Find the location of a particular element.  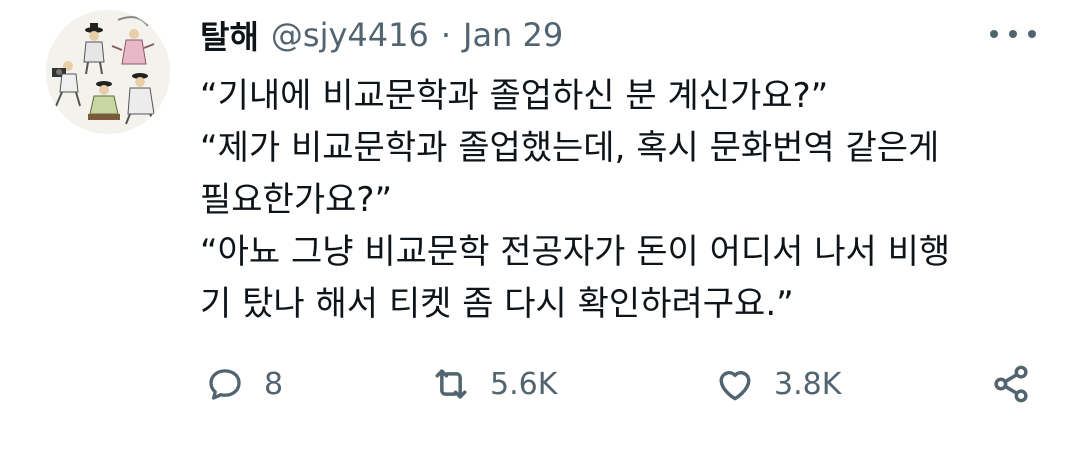

share-button is located at coordinates (1011, 384).